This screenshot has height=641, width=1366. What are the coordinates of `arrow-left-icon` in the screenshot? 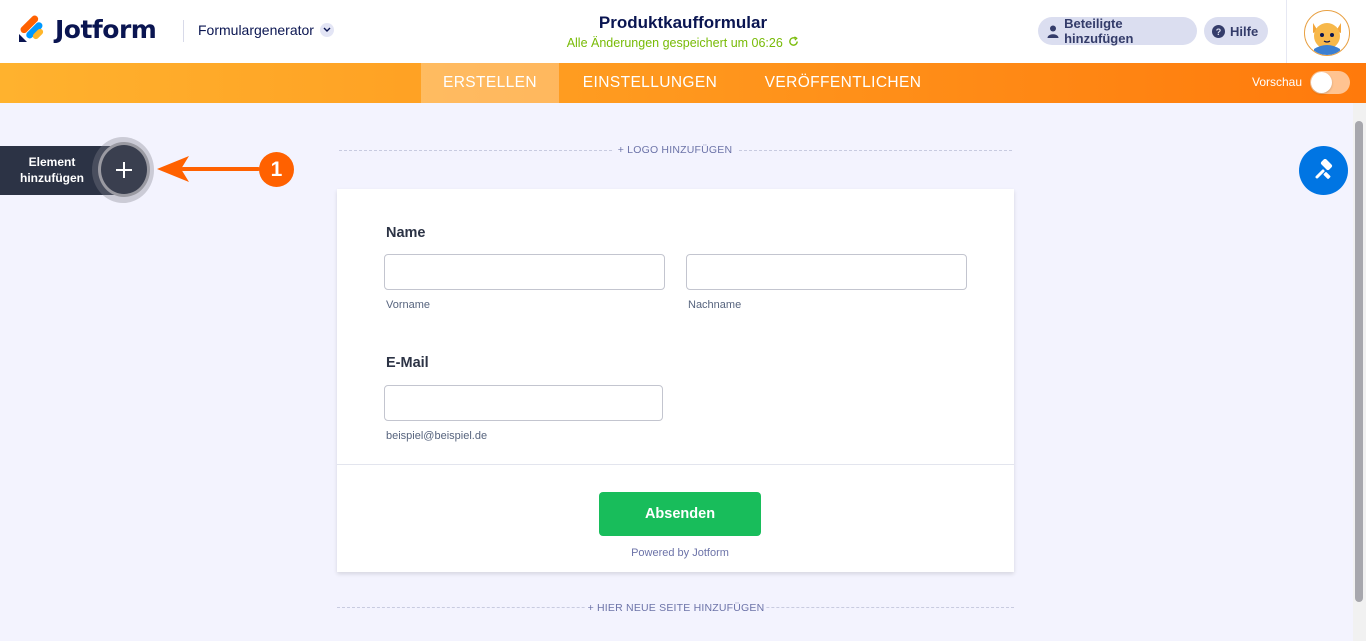 It's located at (208, 169).